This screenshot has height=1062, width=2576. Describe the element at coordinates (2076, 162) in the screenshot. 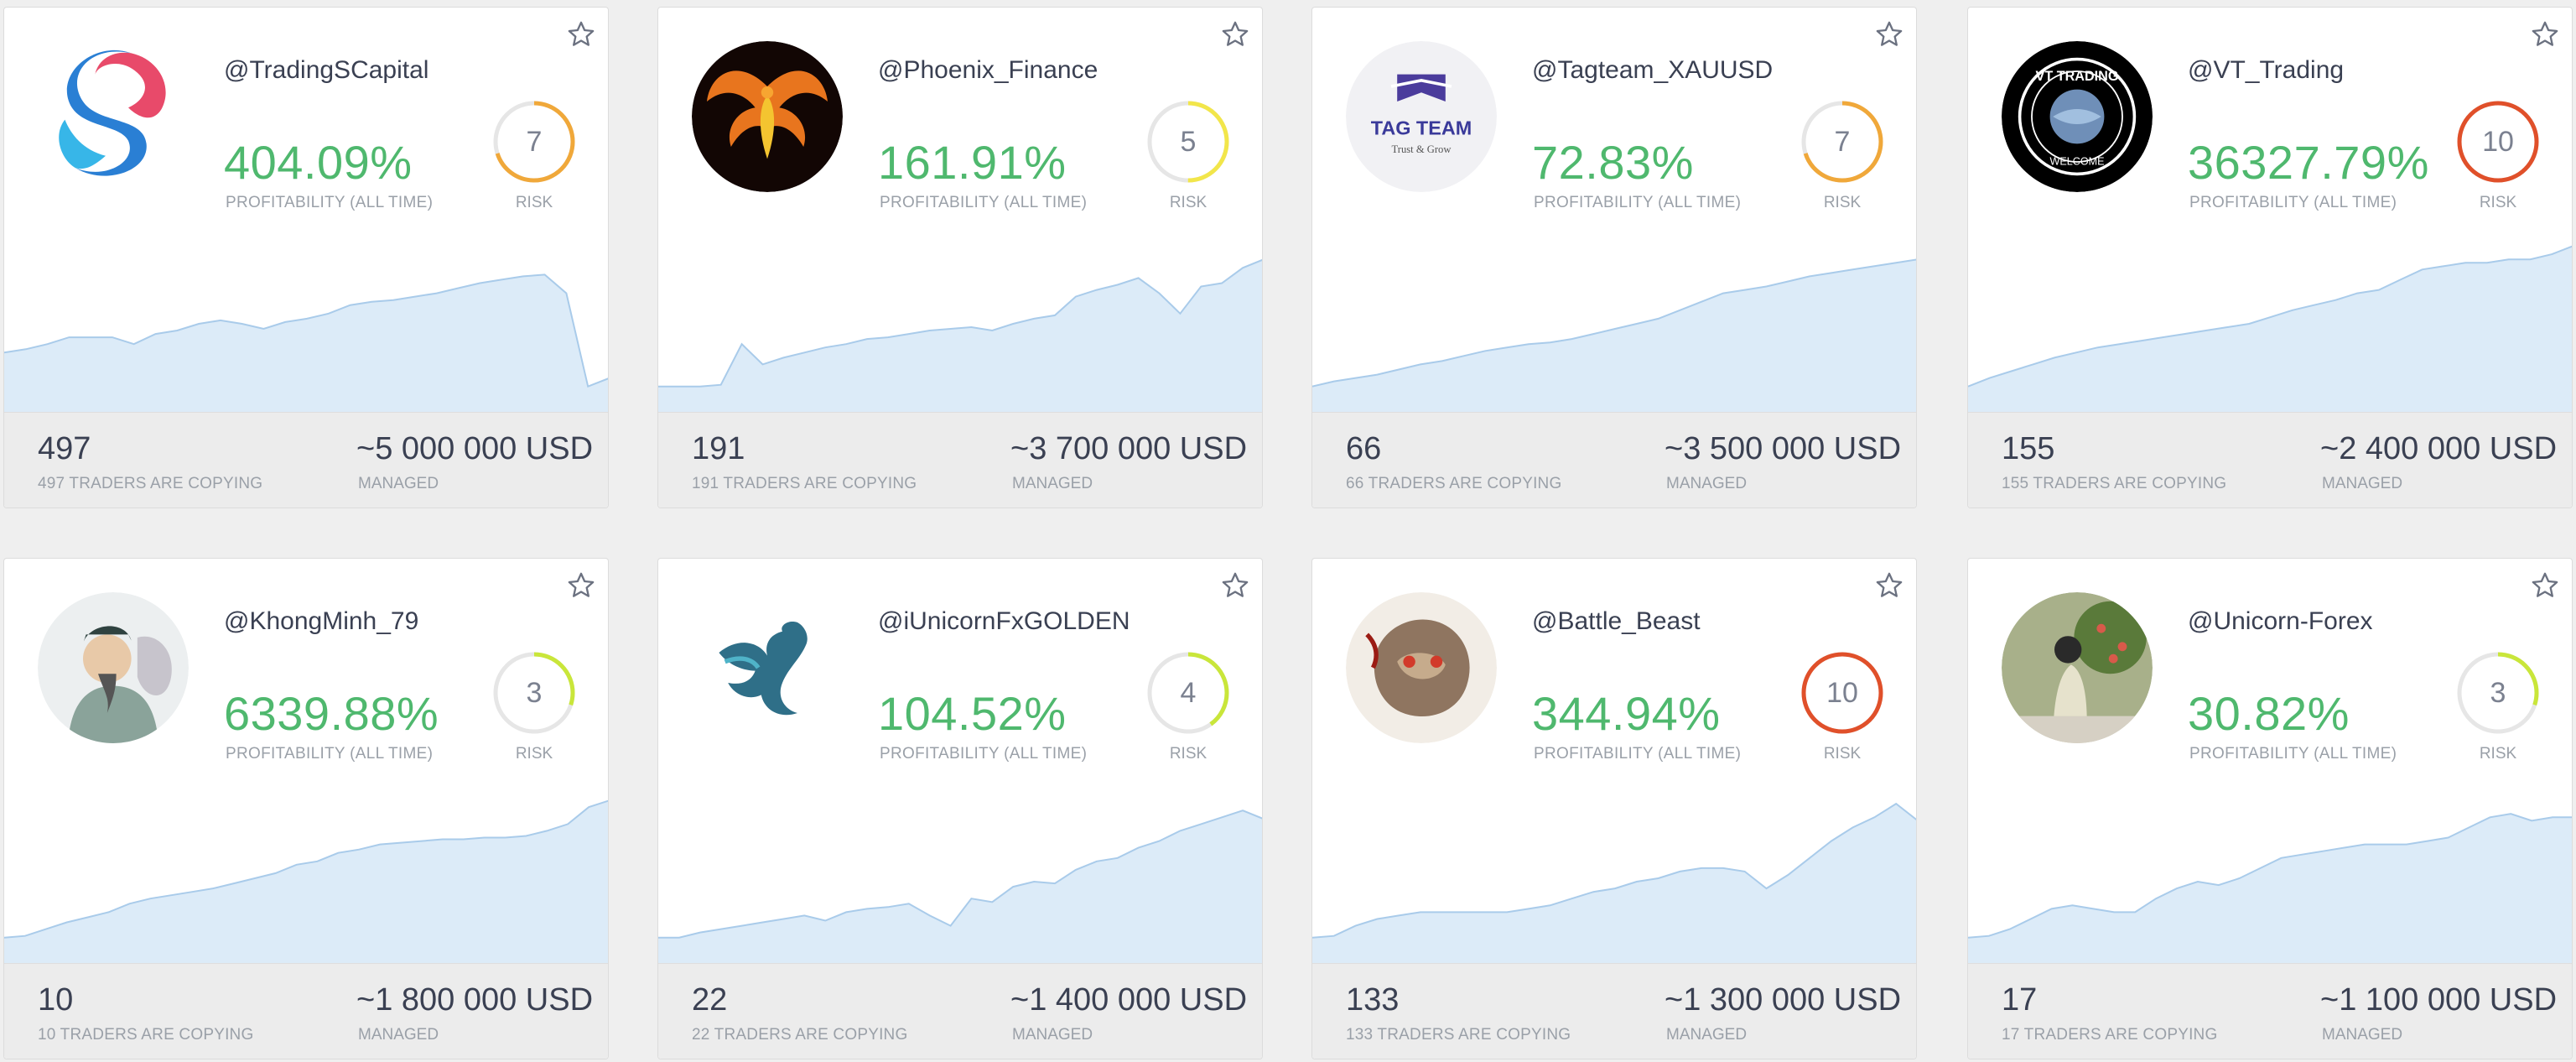

I see `svg-text: WELCOME` at that location.